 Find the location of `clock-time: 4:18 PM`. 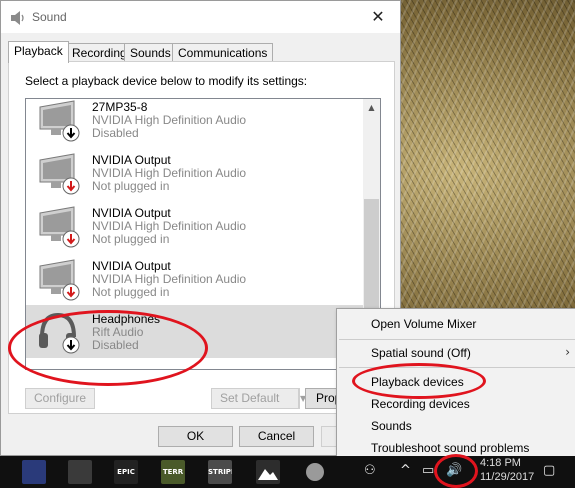

clock-time: 4:18 PM is located at coordinates (500, 463).